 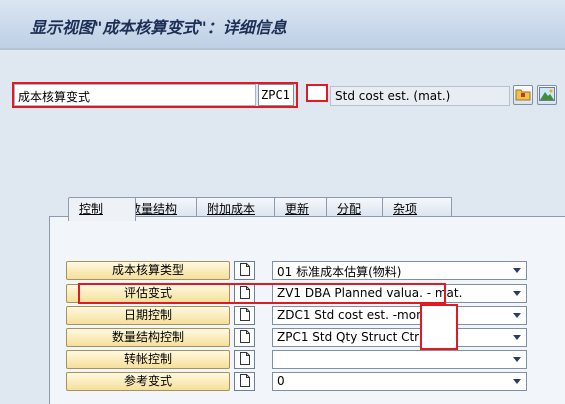 What do you see at coordinates (148, 337) in the screenshot?
I see `qty-struct-control-button: 数量结构控制` at bounding box center [148, 337].